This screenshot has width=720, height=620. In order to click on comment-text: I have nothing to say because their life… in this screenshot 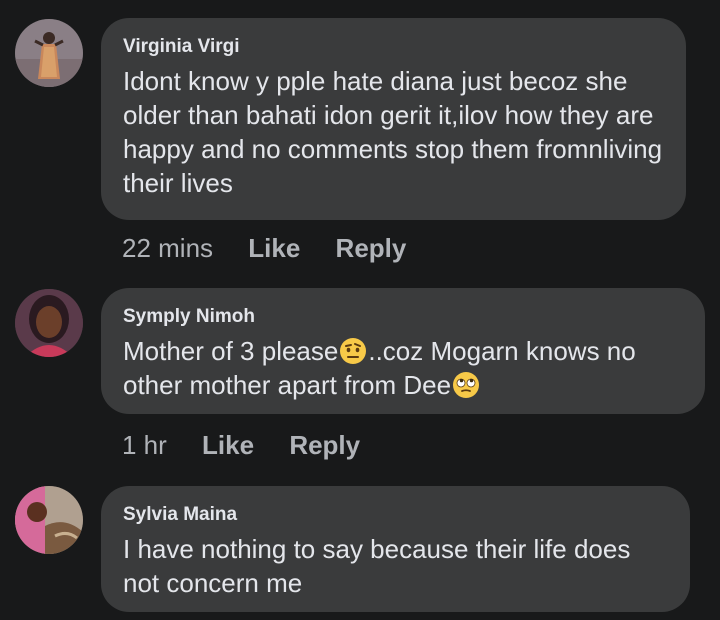, I will do `click(377, 566)`.